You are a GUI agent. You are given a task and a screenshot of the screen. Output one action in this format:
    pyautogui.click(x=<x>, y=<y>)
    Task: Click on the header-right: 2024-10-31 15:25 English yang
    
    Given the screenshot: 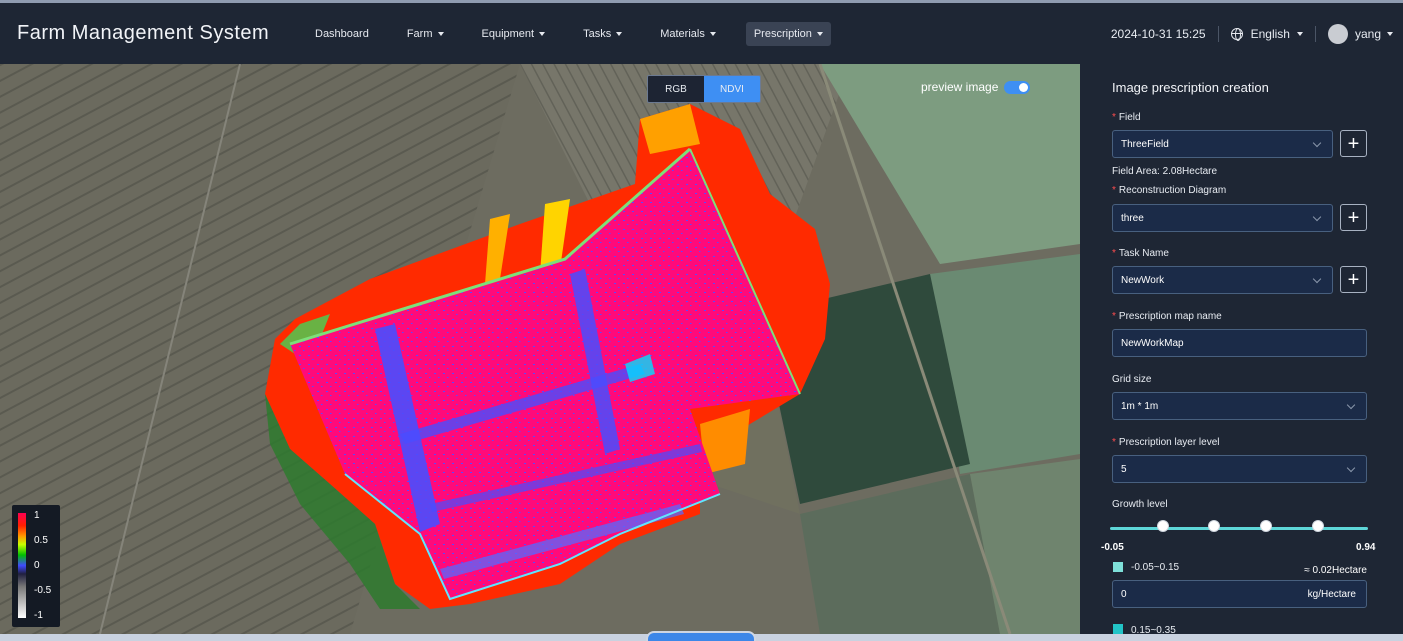 What is the action you would take?
    pyautogui.click(x=1252, y=33)
    